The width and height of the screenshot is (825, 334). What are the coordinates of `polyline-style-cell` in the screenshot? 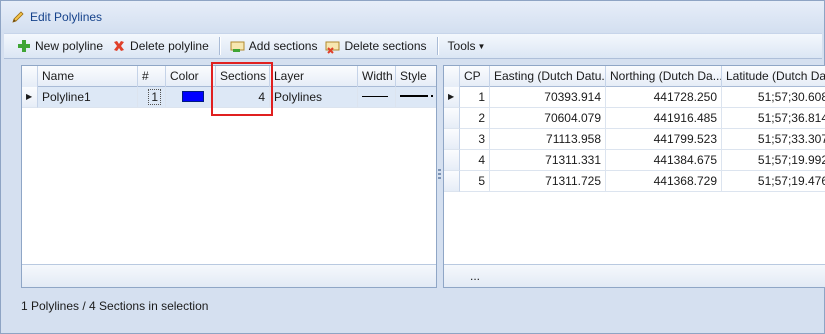 It's located at (416, 97).